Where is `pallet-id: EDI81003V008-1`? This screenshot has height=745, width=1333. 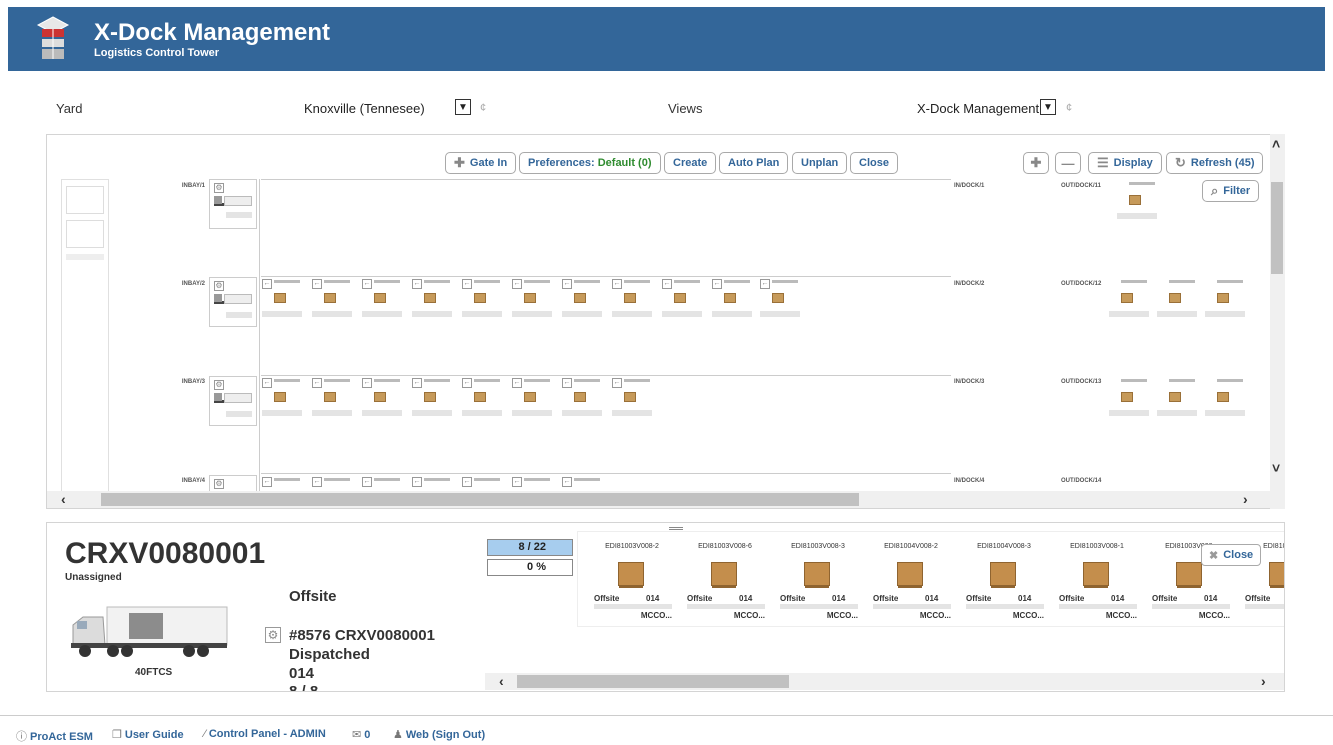 pallet-id: EDI81003V008-1 is located at coordinates (1097, 546).